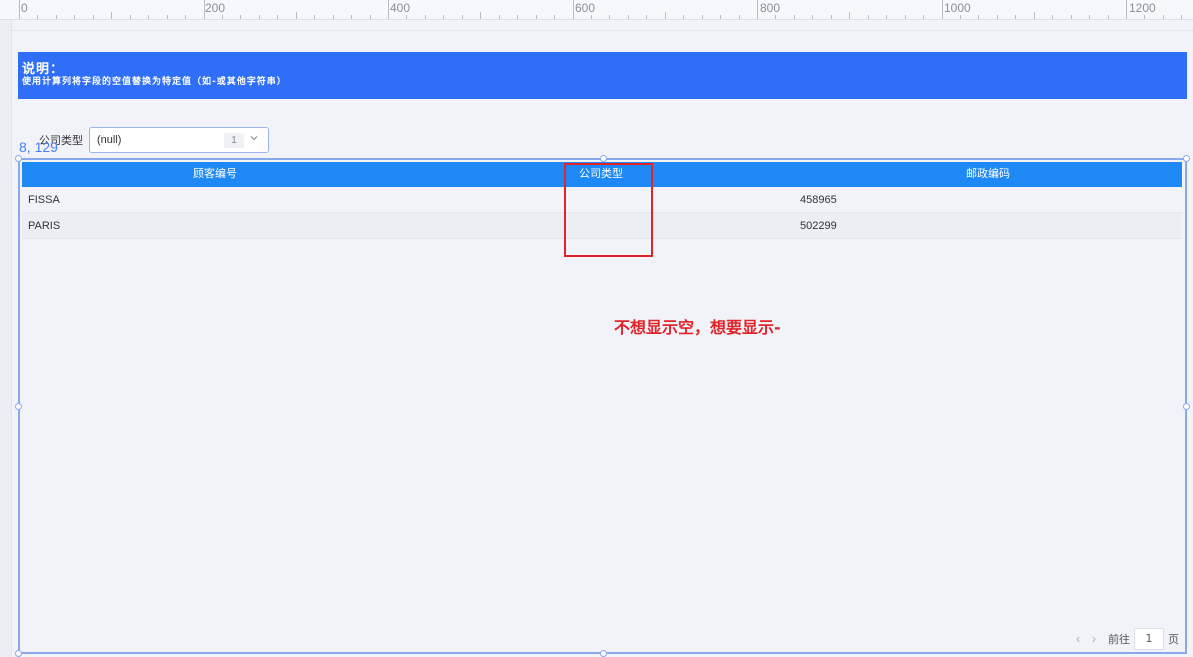 The image size is (1193, 657). Describe the element at coordinates (818, 226) in the screenshot. I see `table-cell: 502299` at that location.